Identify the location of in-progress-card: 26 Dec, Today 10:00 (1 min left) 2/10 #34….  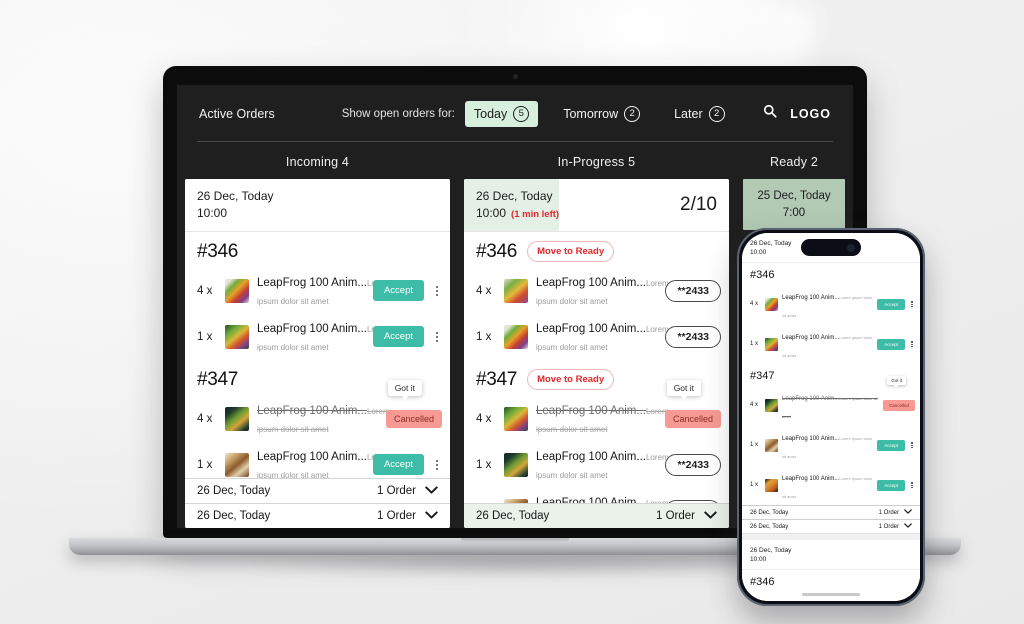
(596, 353).